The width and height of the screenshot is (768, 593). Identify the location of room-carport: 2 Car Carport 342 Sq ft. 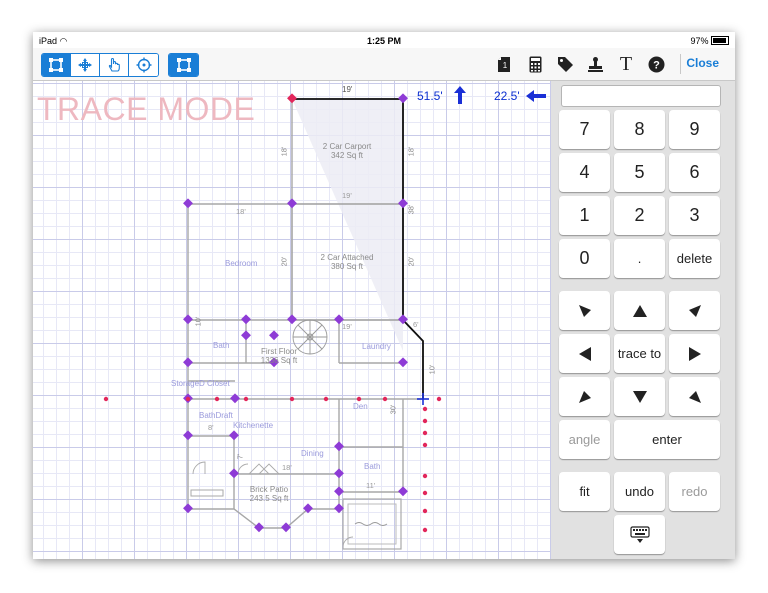
(347, 151).